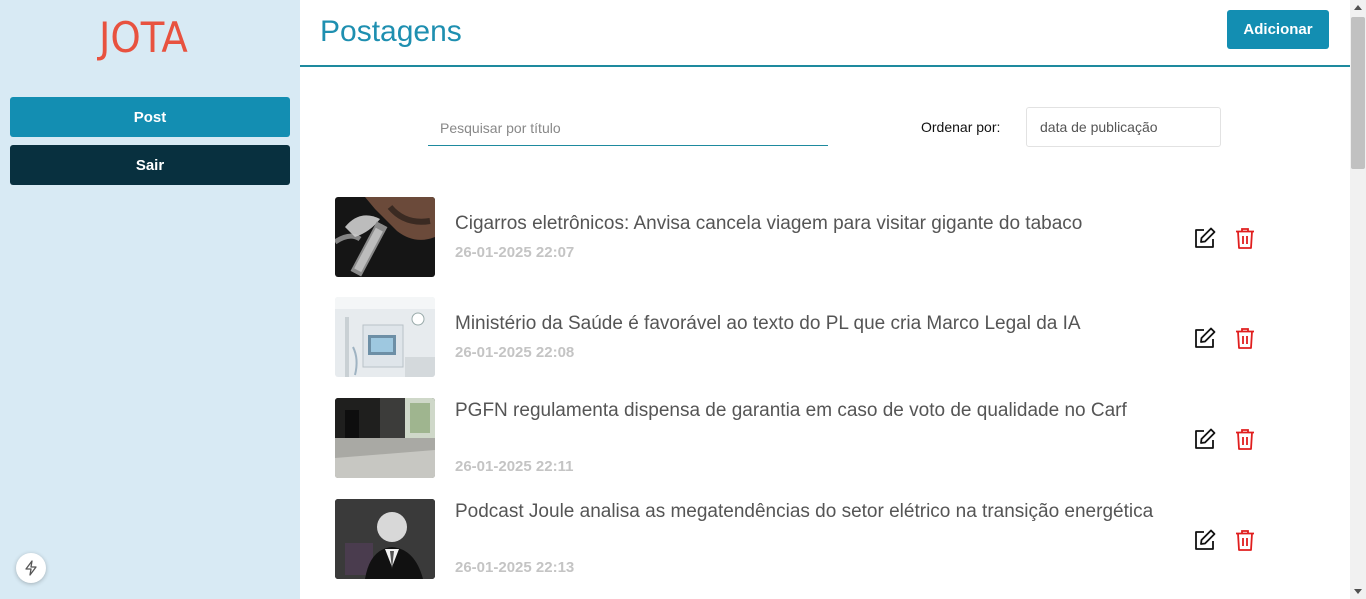  Describe the element at coordinates (515, 567) in the screenshot. I see `post-date: 26-01-2025 22:13` at that location.